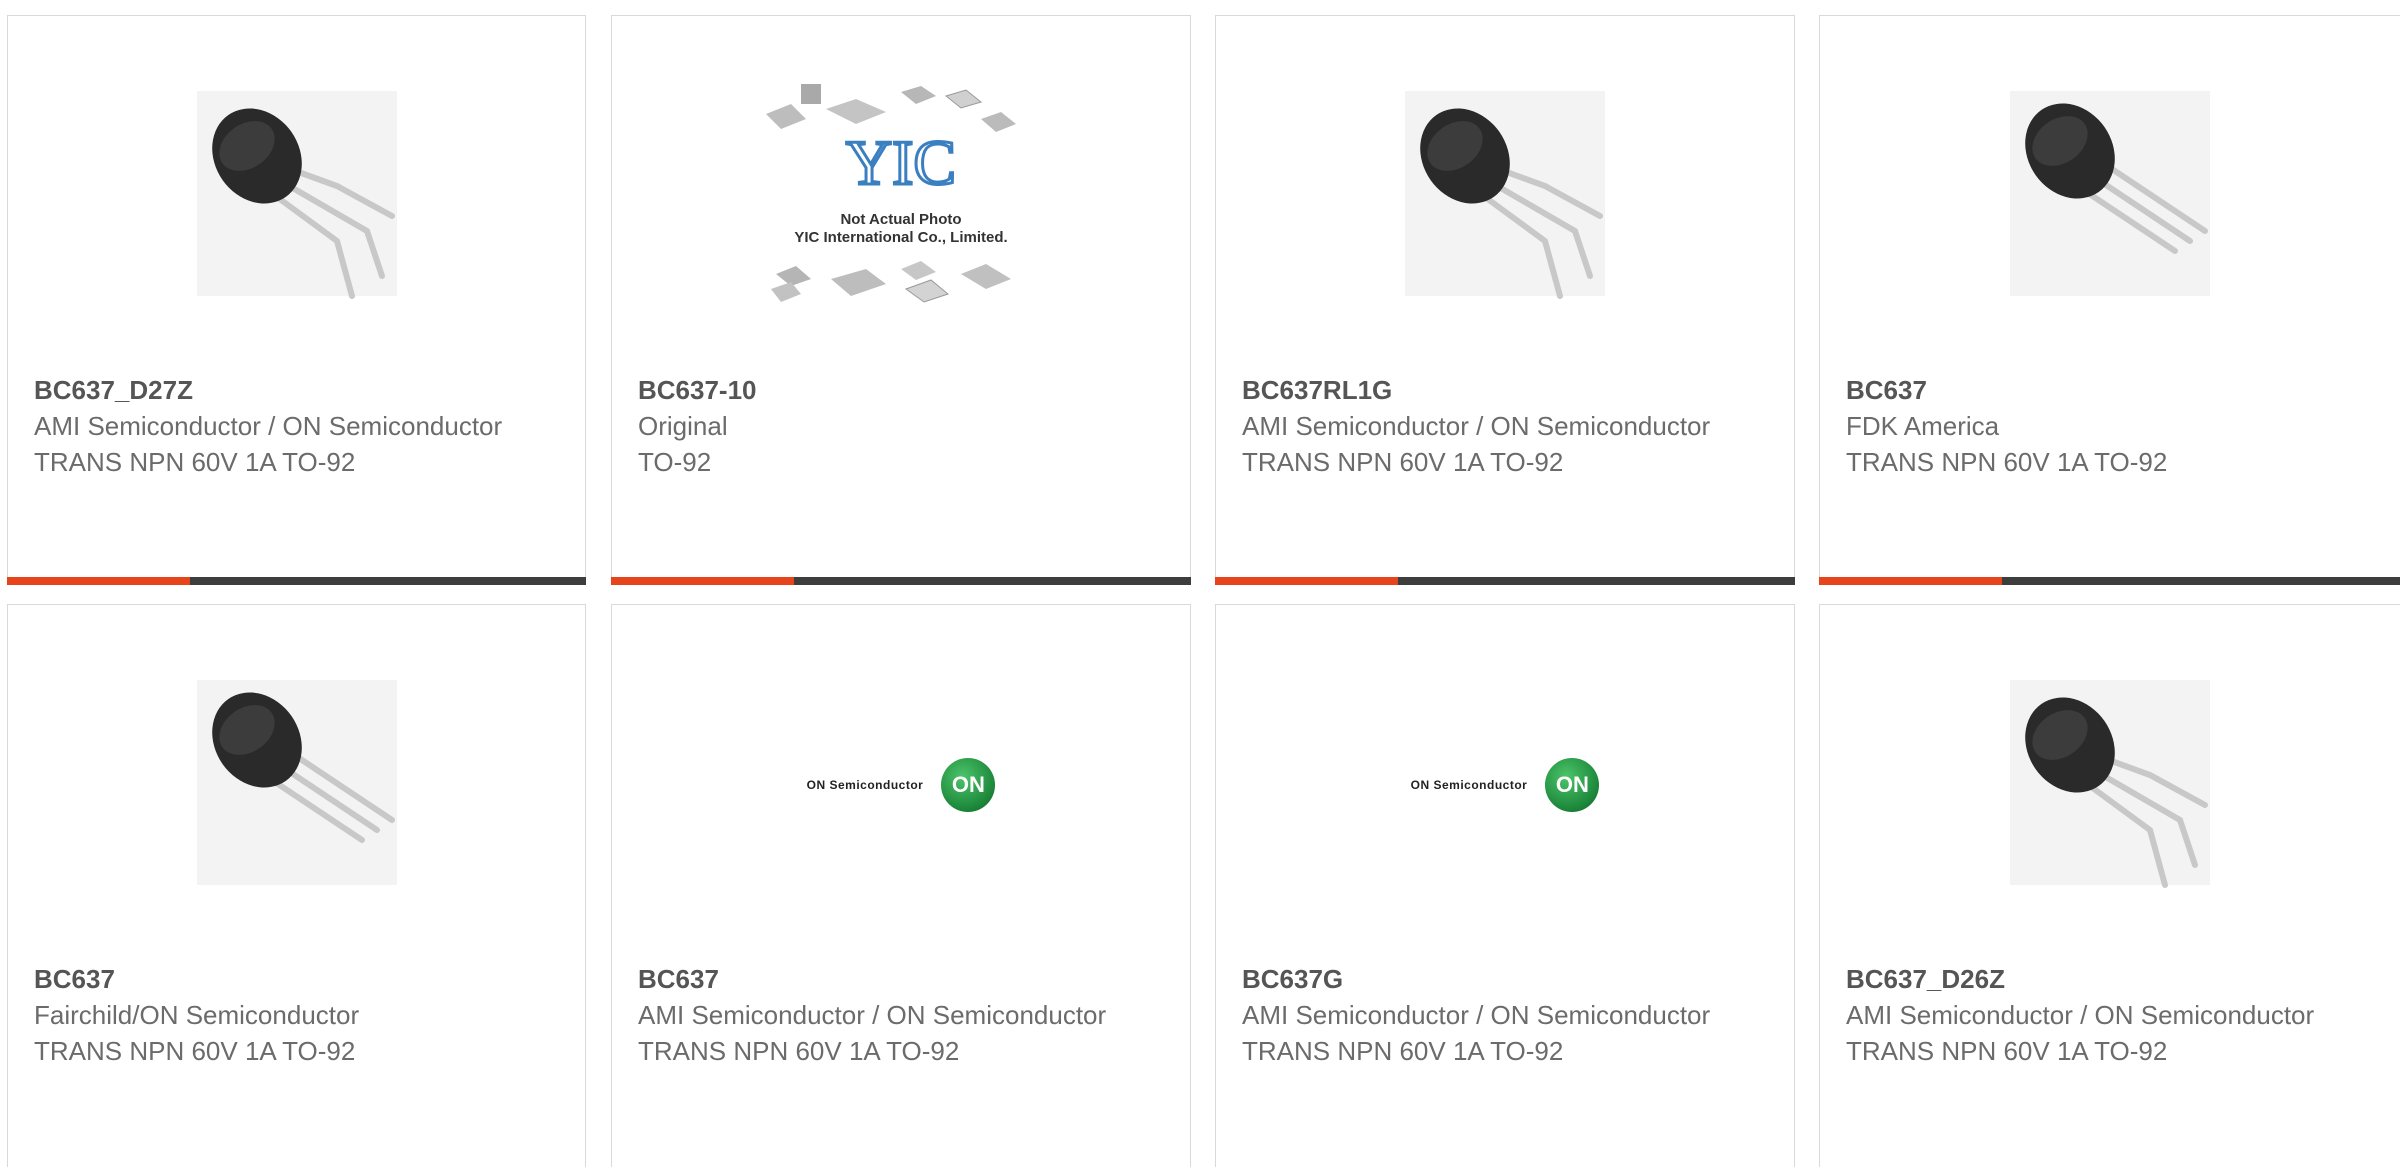  What do you see at coordinates (197, 1015) in the screenshot?
I see `manufacturer: Fairchild/ON Semiconductor` at bounding box center [197, 1015].